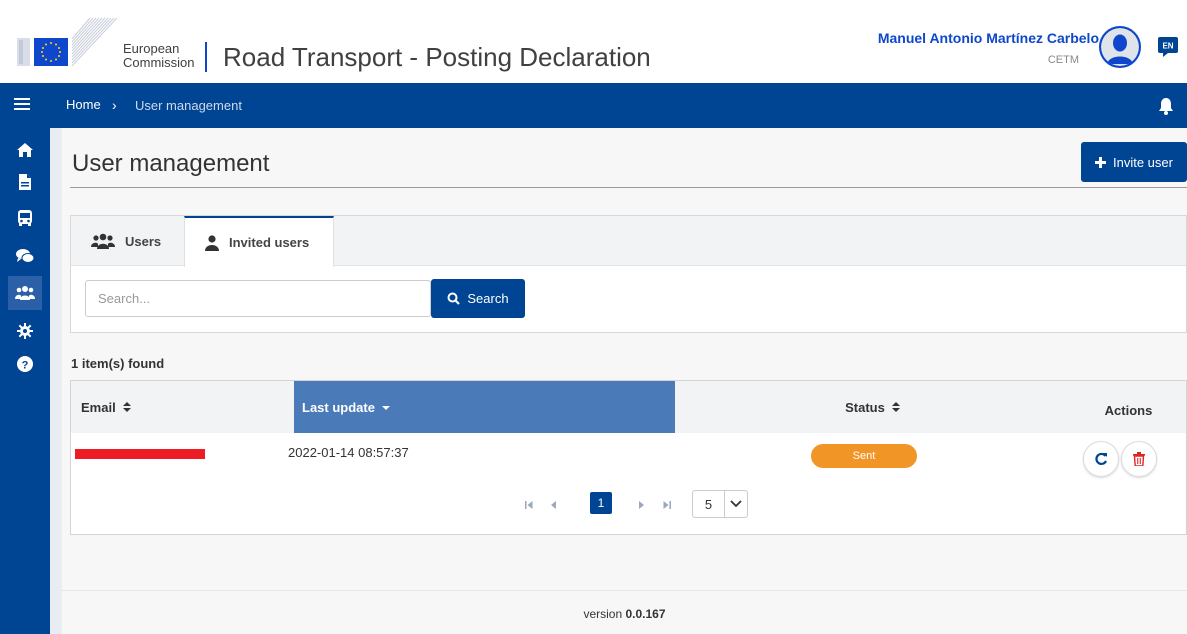  I want to click on help-icon: ?, so click(25, 364).